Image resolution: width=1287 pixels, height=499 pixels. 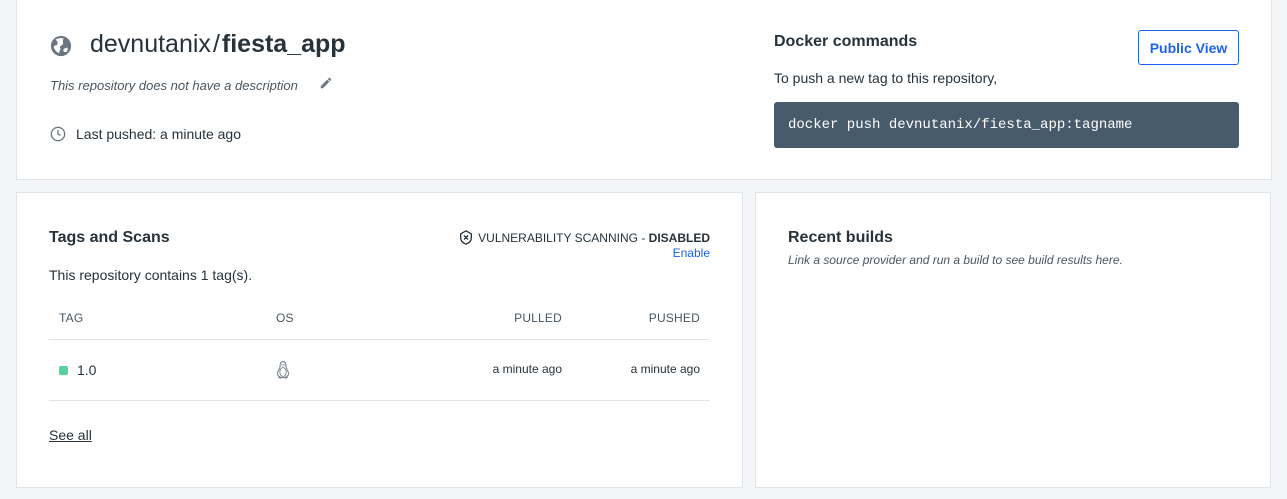 I want to click on repository-name: fiesta_app, so click(x=283, y=44).